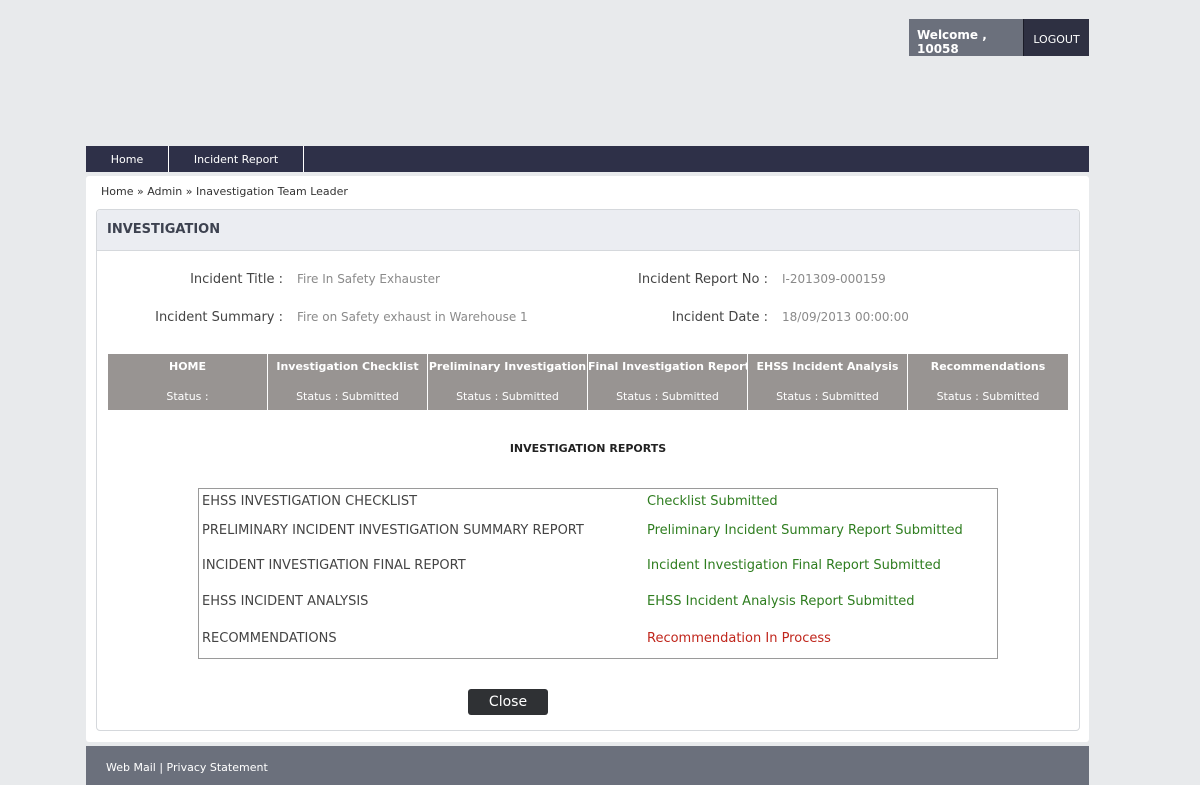  Describe the element at coordinates (719, 317) in the screenshot. I see `incident-date-label: Incident Date :` at that location.